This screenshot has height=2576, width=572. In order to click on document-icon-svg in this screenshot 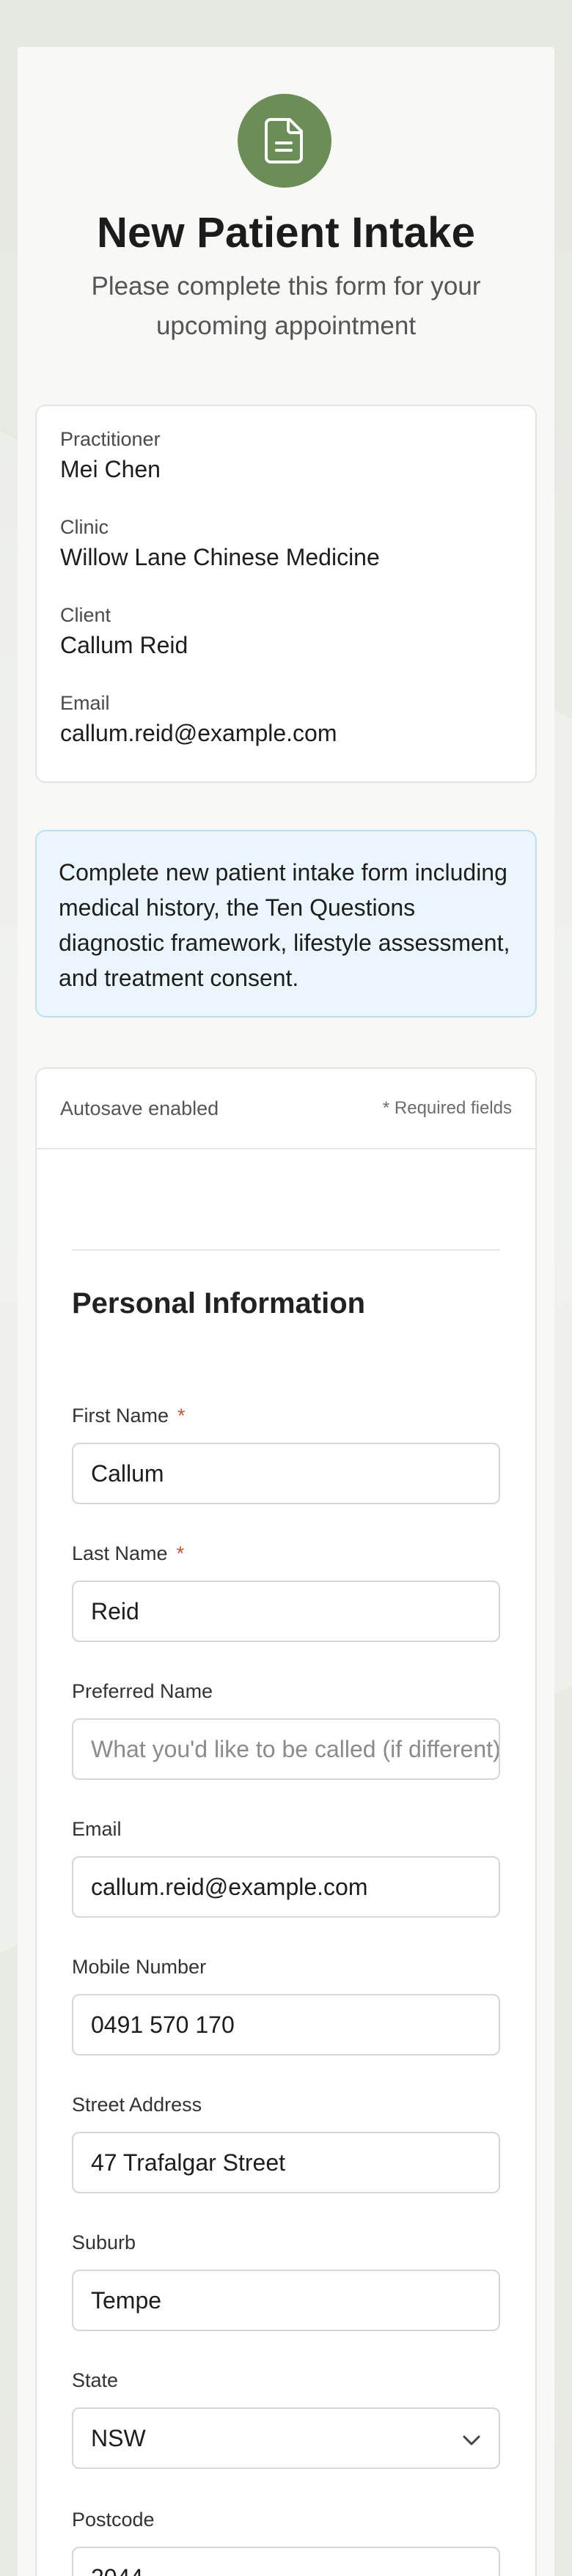, I will do `click(284, 140)`.